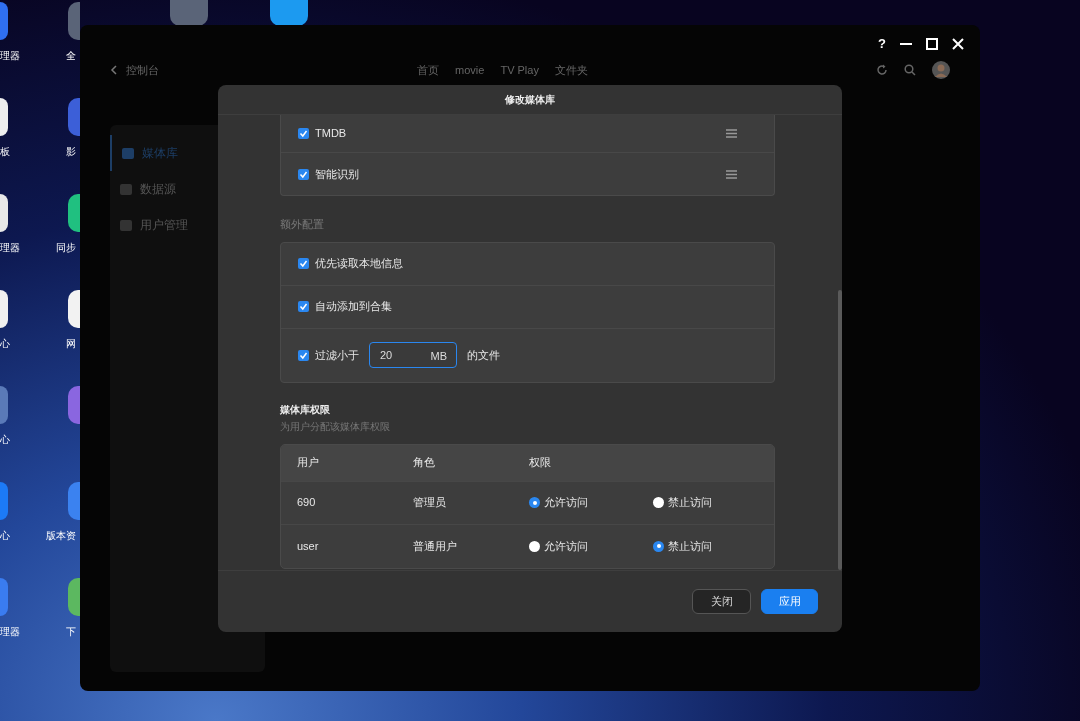  What do you see at coordinates (187, 225) in the screenshot?
I see `sidebar-item: 用户管理` at bounding box center [187, 225].